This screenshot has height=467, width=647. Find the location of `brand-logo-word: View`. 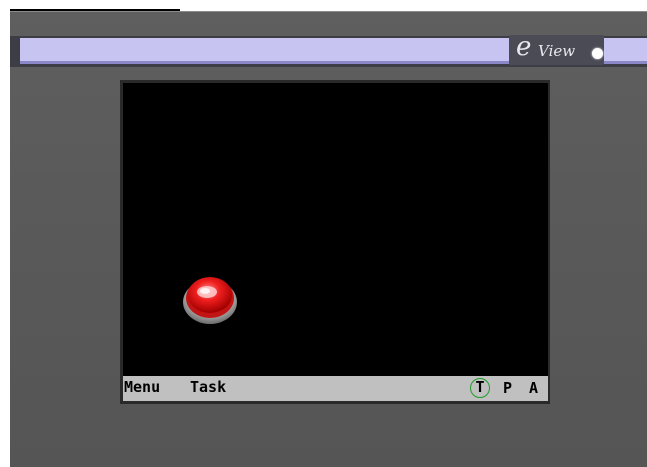

brand-logo-word: View is located at coordinates (557, 51).